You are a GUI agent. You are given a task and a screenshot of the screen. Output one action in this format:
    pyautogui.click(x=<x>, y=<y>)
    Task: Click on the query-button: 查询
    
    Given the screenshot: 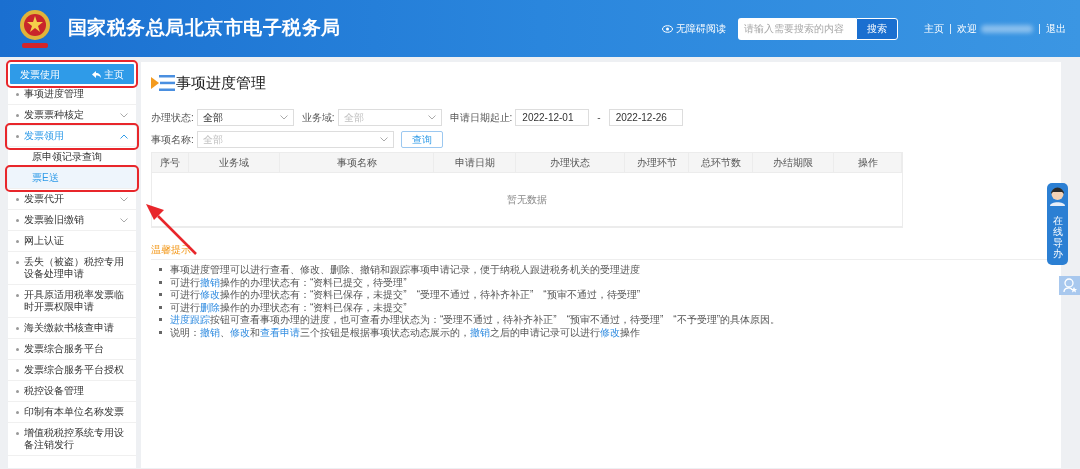 What is the action you would take?
    pyautogui.click(x=421, y=139)
    